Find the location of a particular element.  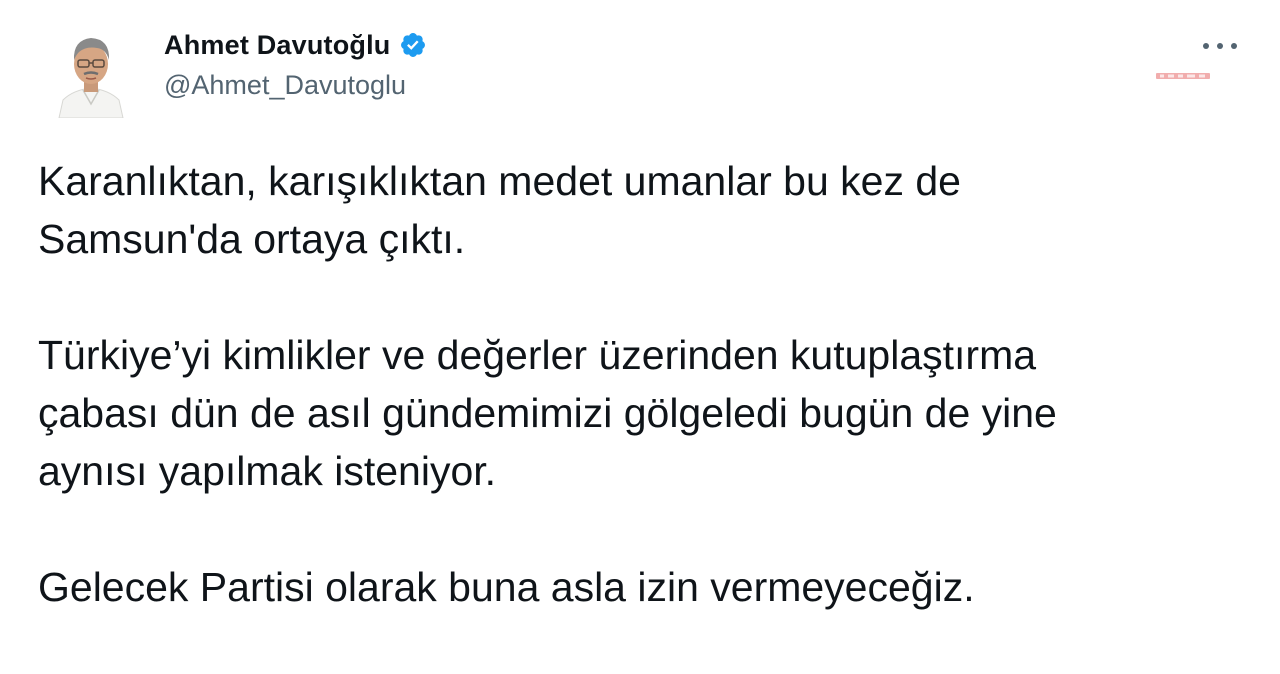

tweet-line: aynısı yapılmak isteniyor. is located at coordinates (267, 471).